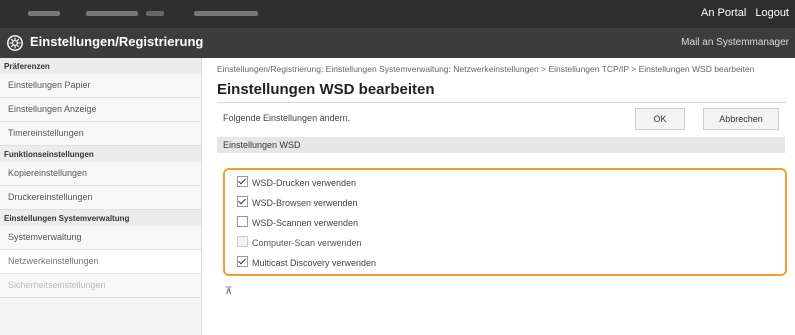 The height and width of the screenshot is (335, 795). I want to click on sidebar-item-security: Sicherheitseinstellungen, so click(100, 286).